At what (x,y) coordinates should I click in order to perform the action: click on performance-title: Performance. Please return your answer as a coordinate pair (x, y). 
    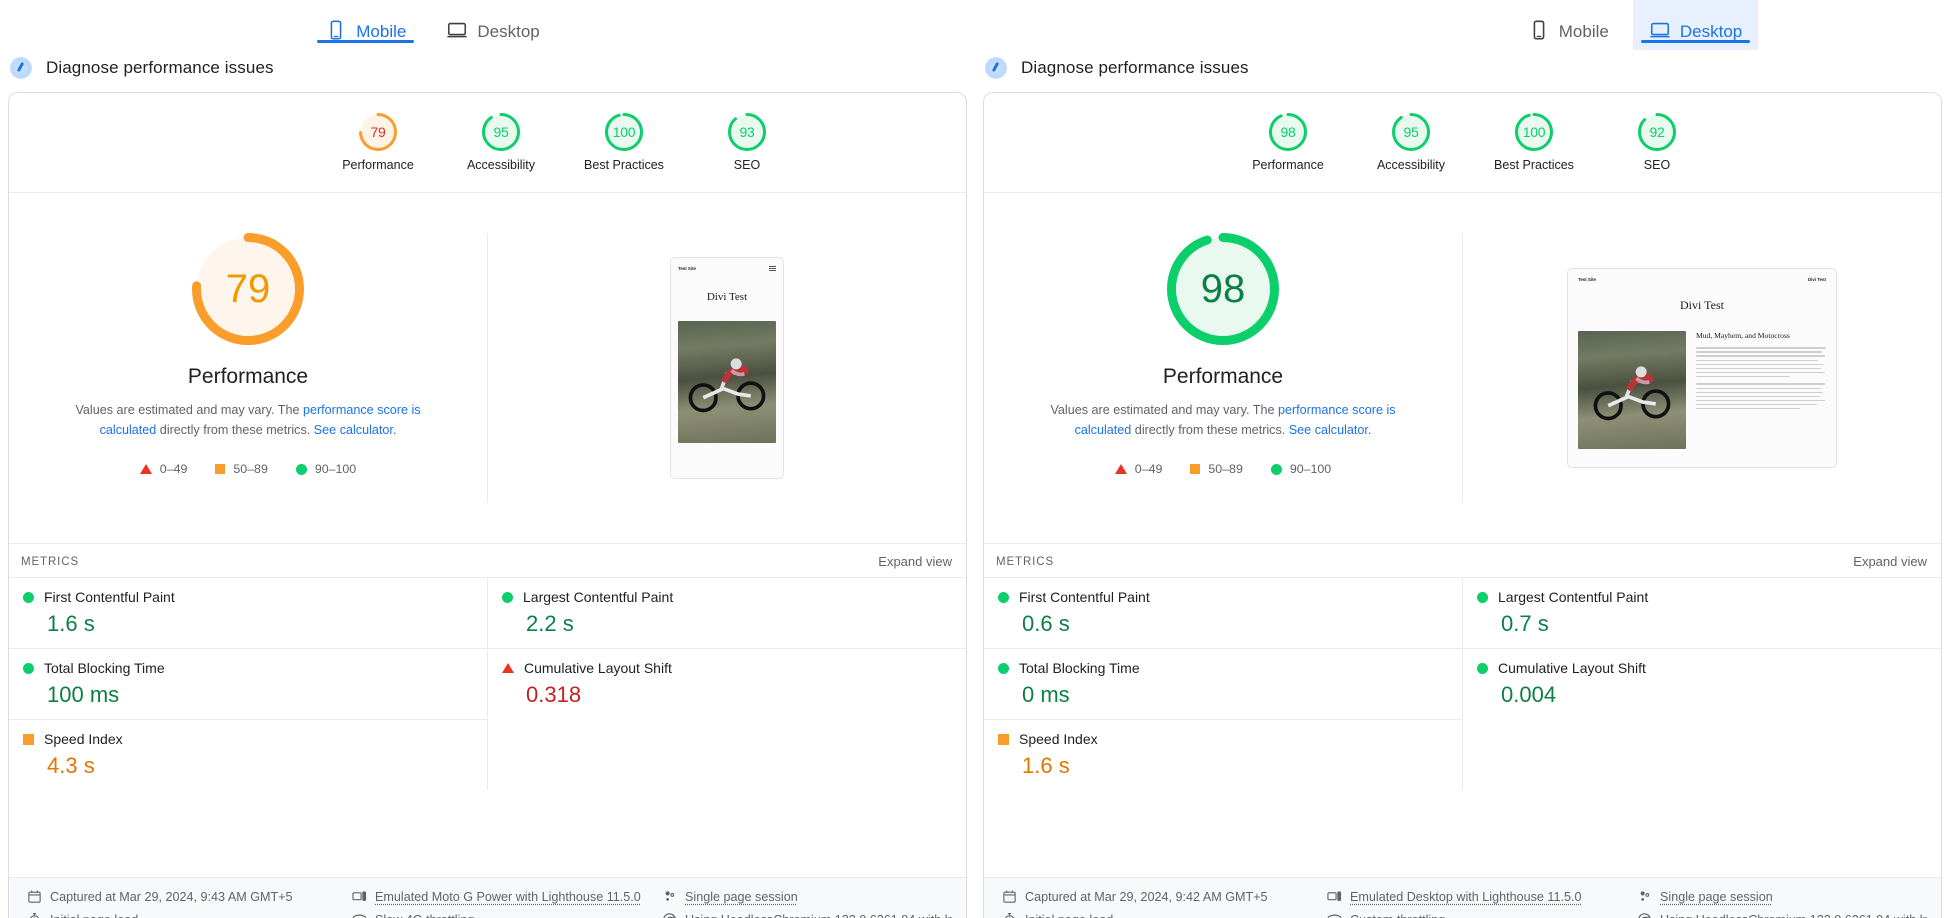
    Looking at the image, I should click on (248, 376).